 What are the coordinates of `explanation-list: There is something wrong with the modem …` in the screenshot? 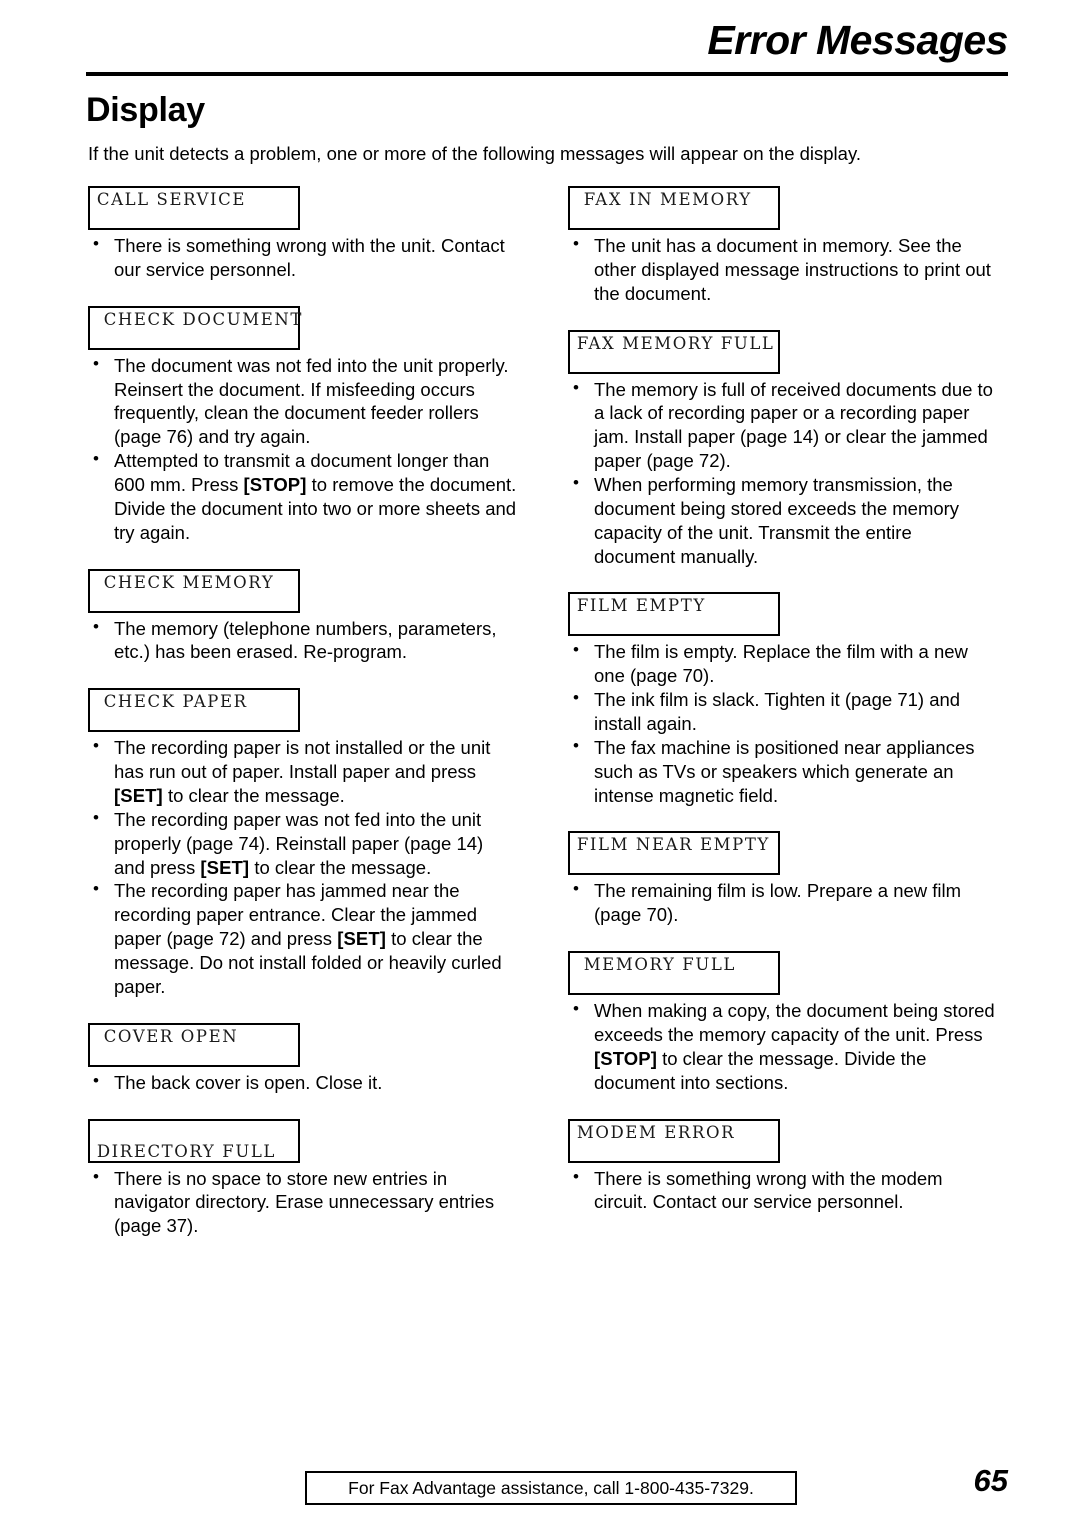 It's located at (783, 1190).